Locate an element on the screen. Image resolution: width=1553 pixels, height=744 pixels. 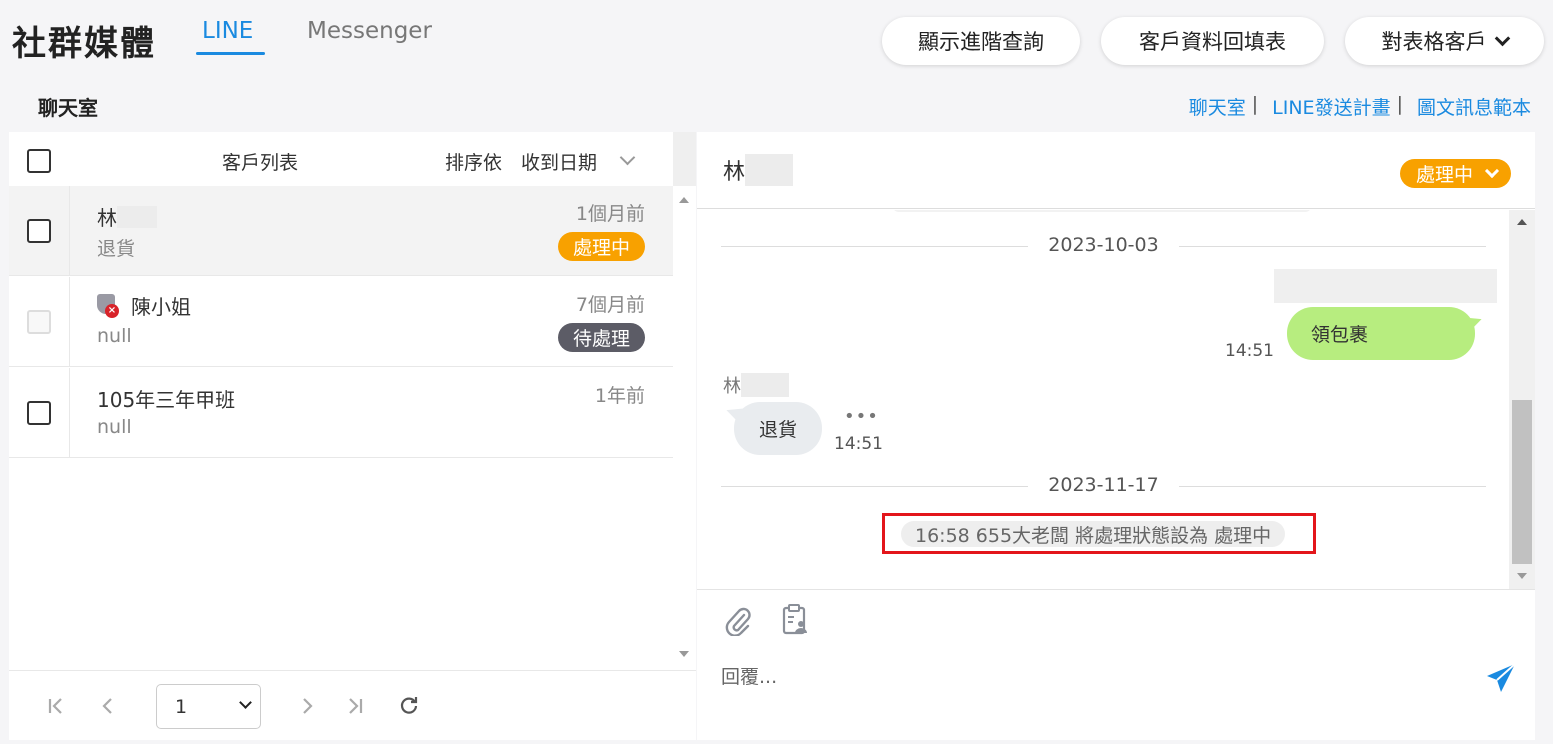
customer-time: 7個月前 is located at coordinates (610, 305).